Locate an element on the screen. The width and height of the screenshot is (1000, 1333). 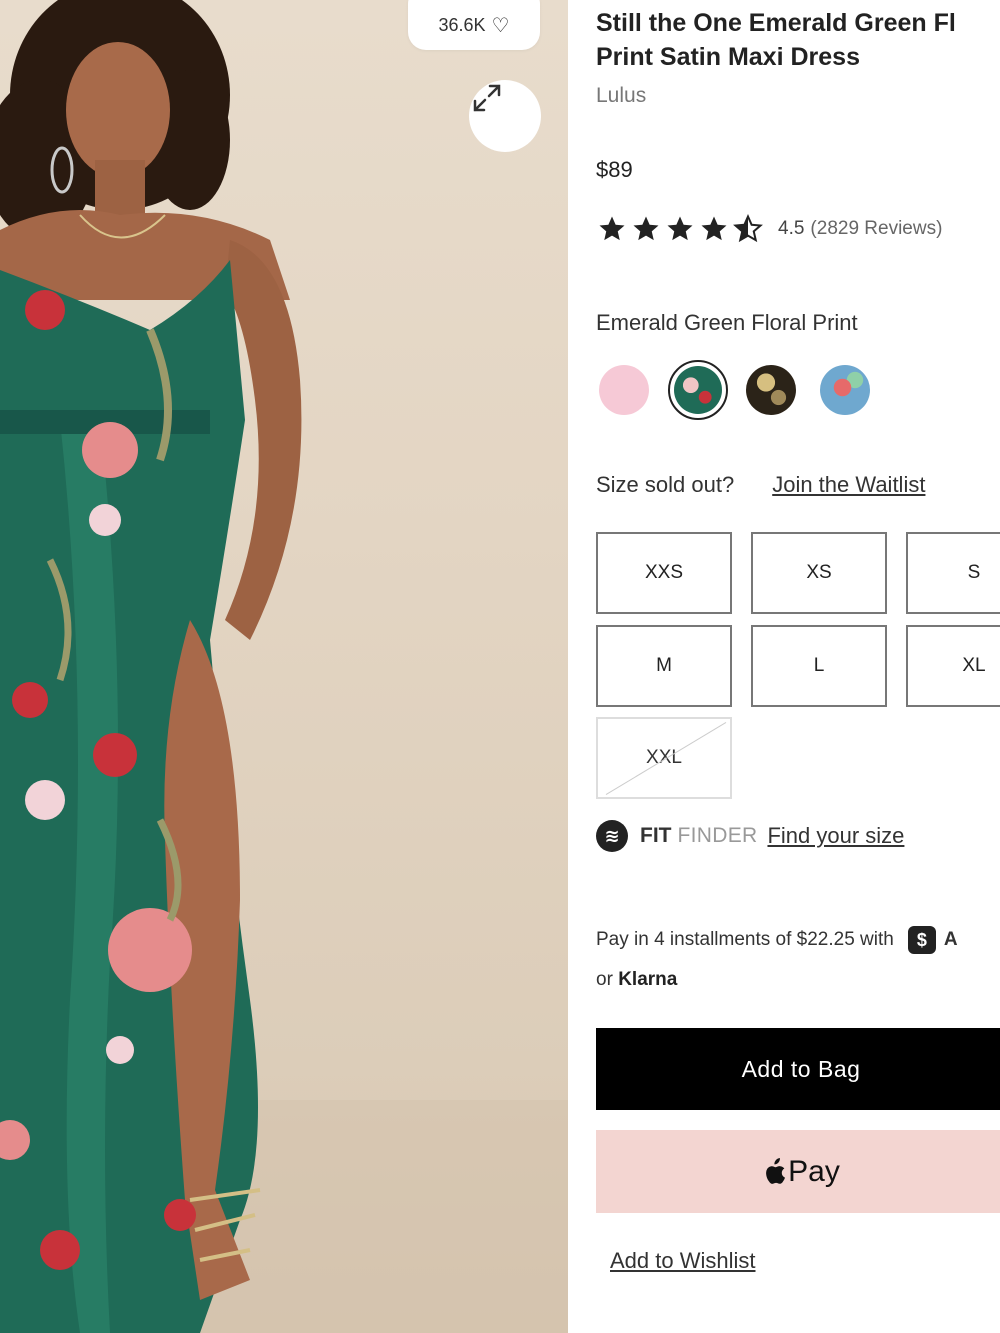
cash-app-icon: $ is located at coordinates (921, 940).